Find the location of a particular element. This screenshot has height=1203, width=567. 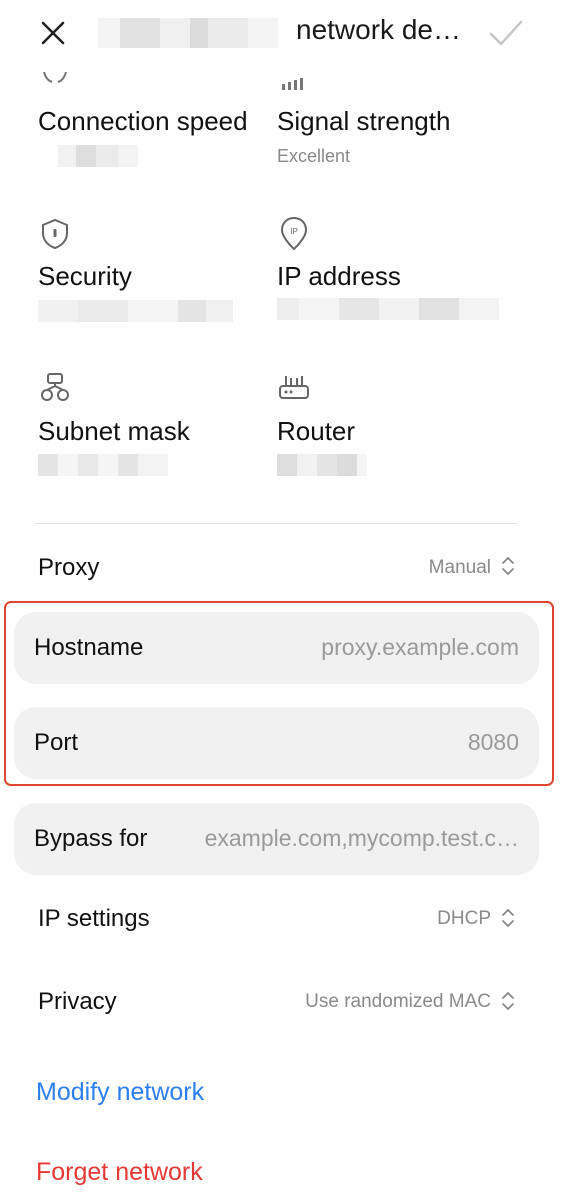

forget-network-link: Forget network is located at coordinates (119, 1172).